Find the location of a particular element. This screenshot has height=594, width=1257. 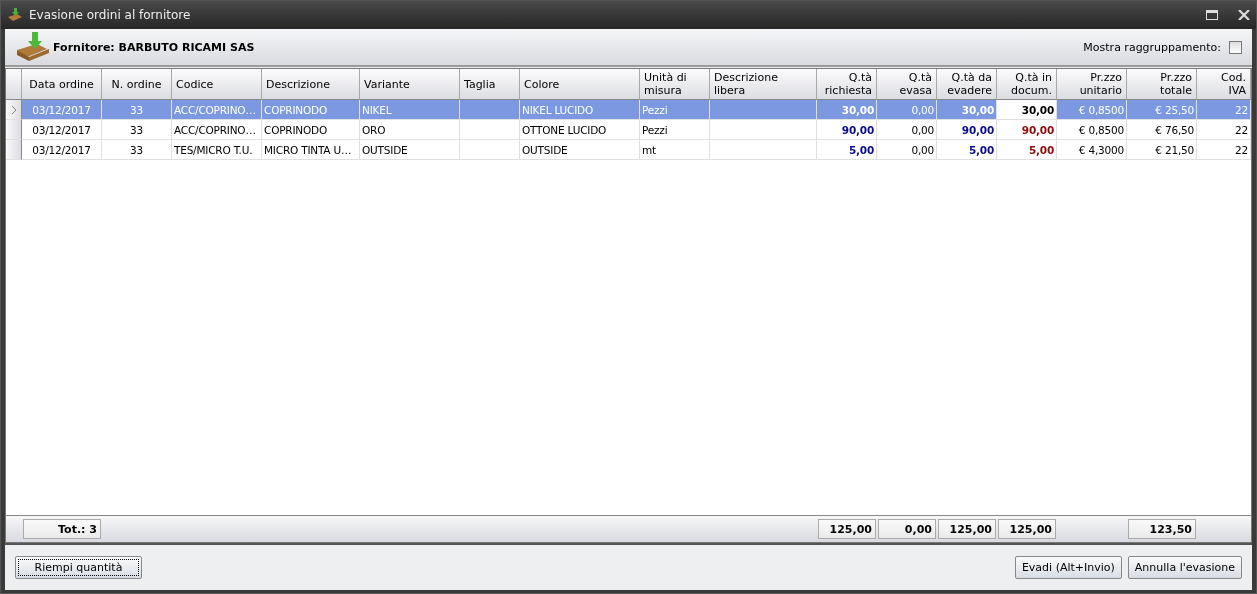

table-cell: OTTONE LUCIDO is located at coordinates (580, 130).